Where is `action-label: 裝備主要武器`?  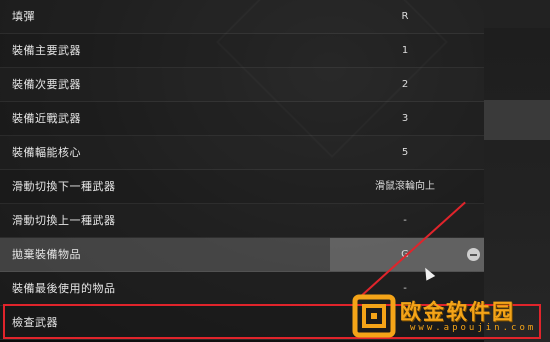 action-label: 裝備主要武器 is located at coordinates (46, 50).